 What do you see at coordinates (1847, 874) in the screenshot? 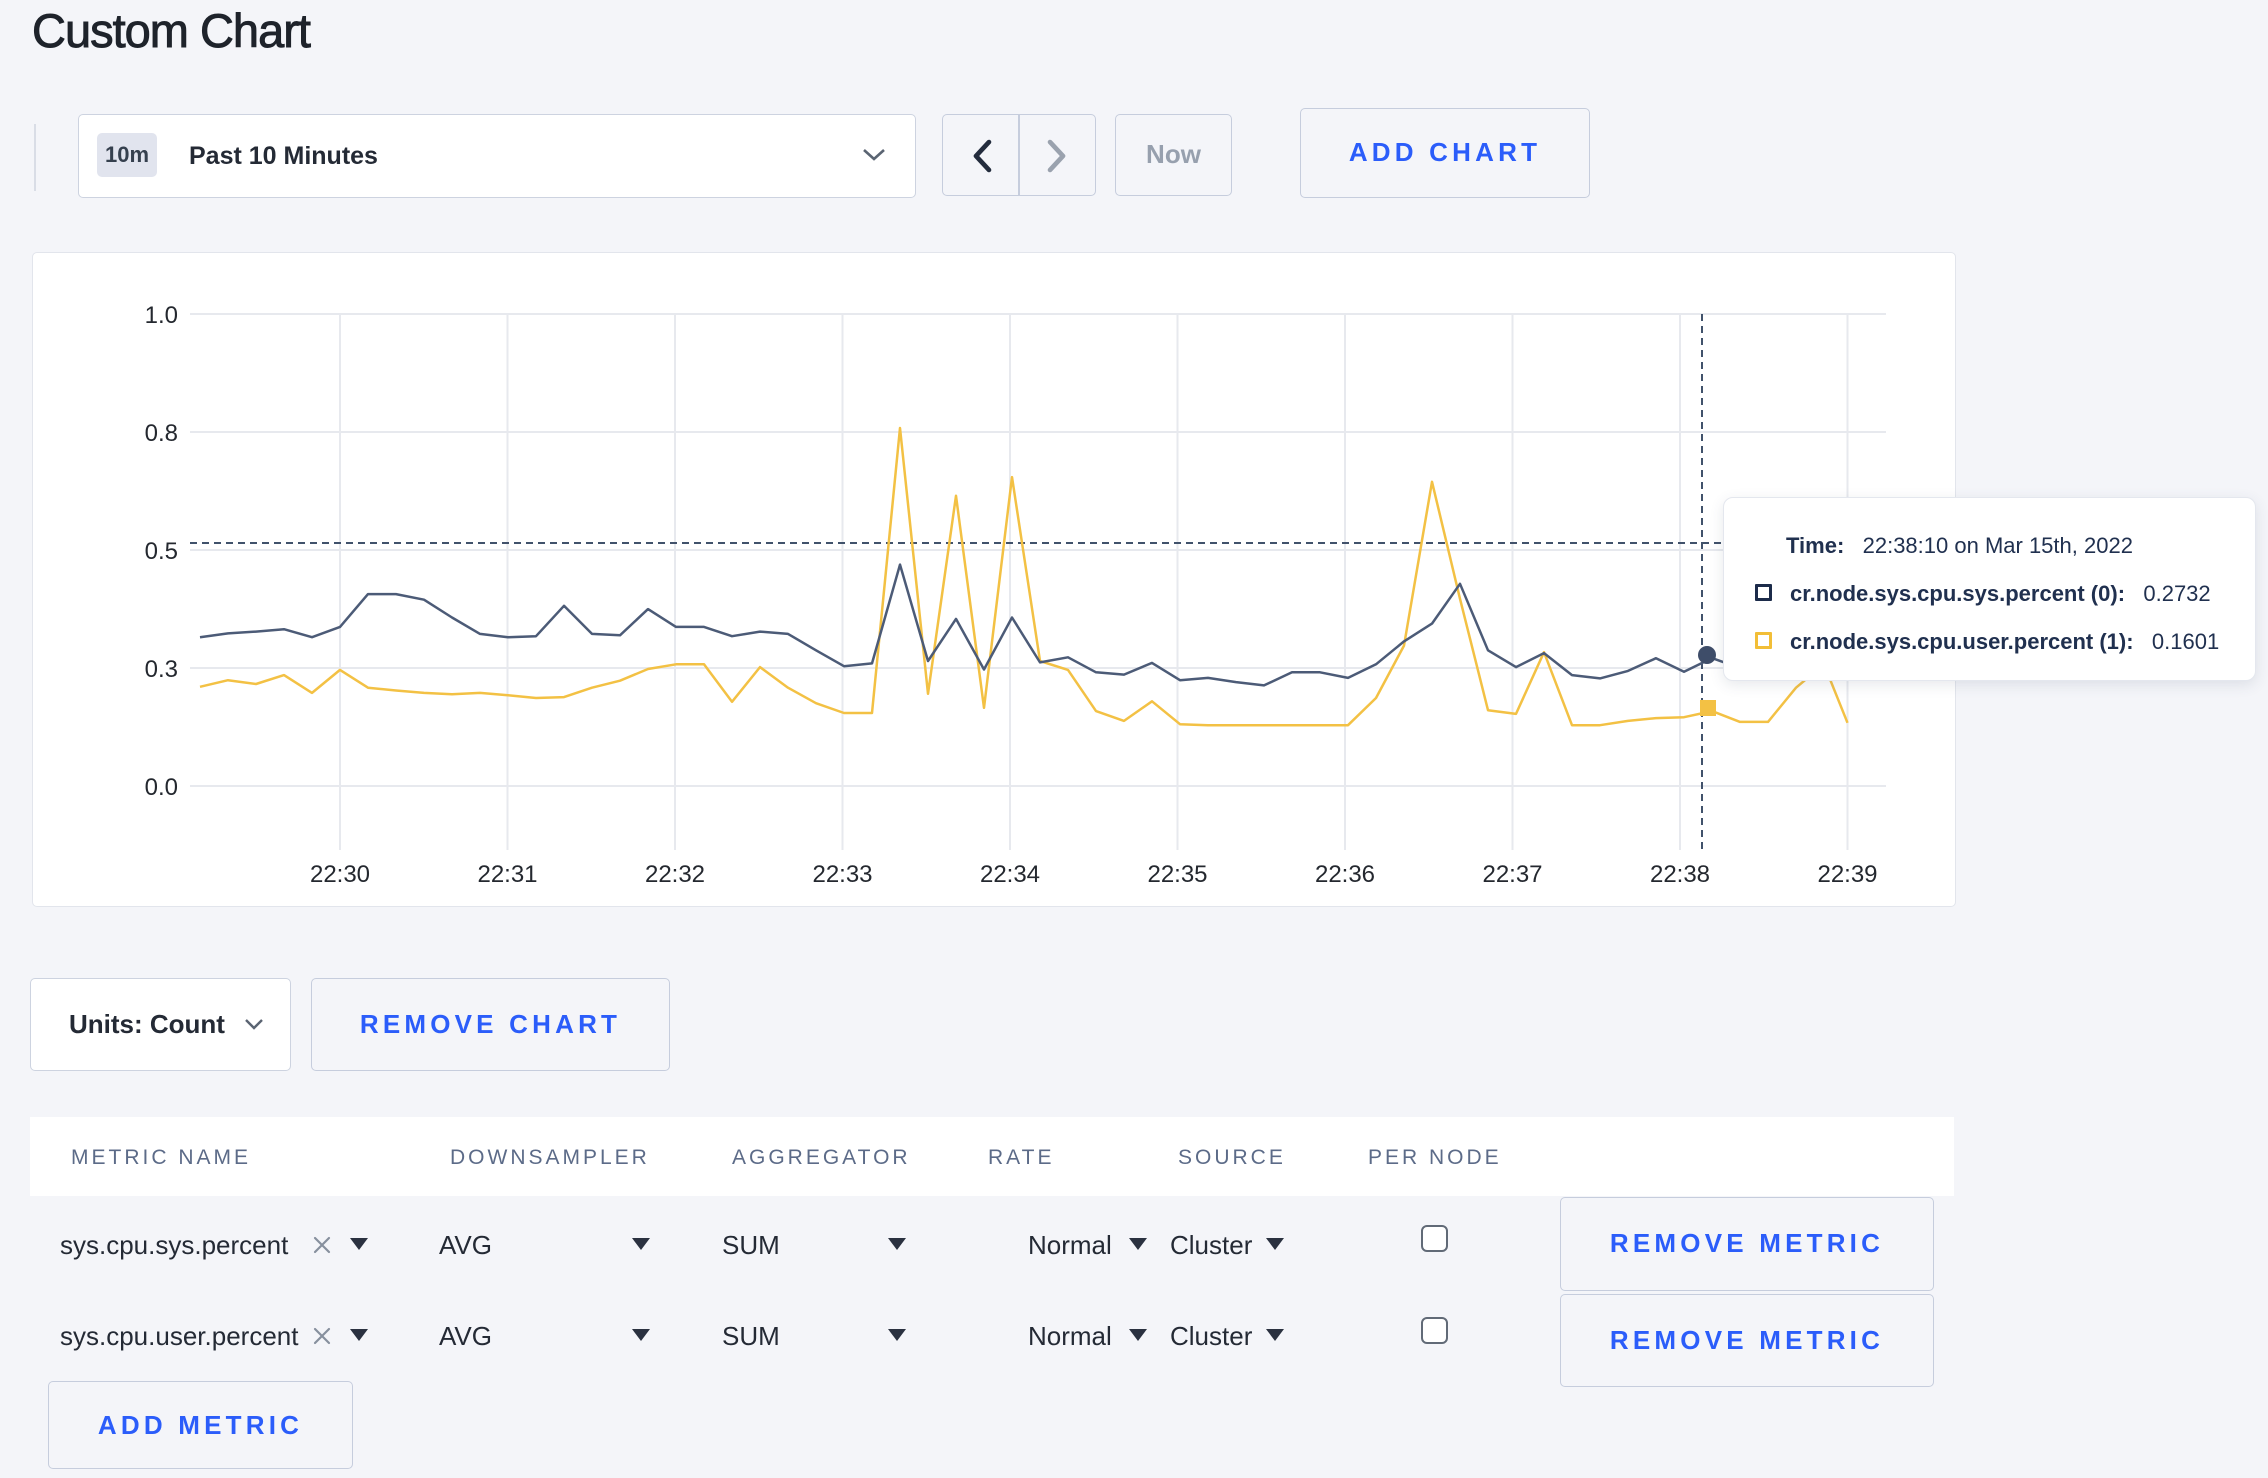
I see `svg-text: 22:39` at bounding box center [1847, 874].